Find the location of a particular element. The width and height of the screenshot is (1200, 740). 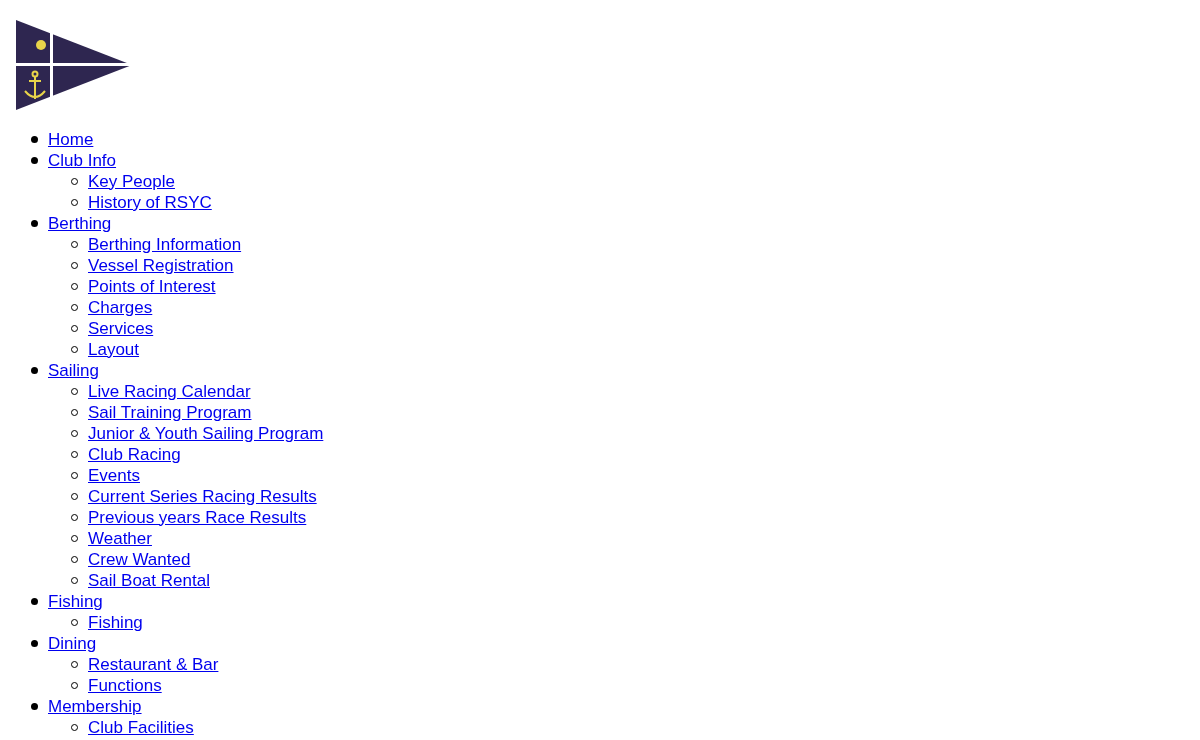

submenu-link: Current Series Racing Results is located at coordinates (202, 496).